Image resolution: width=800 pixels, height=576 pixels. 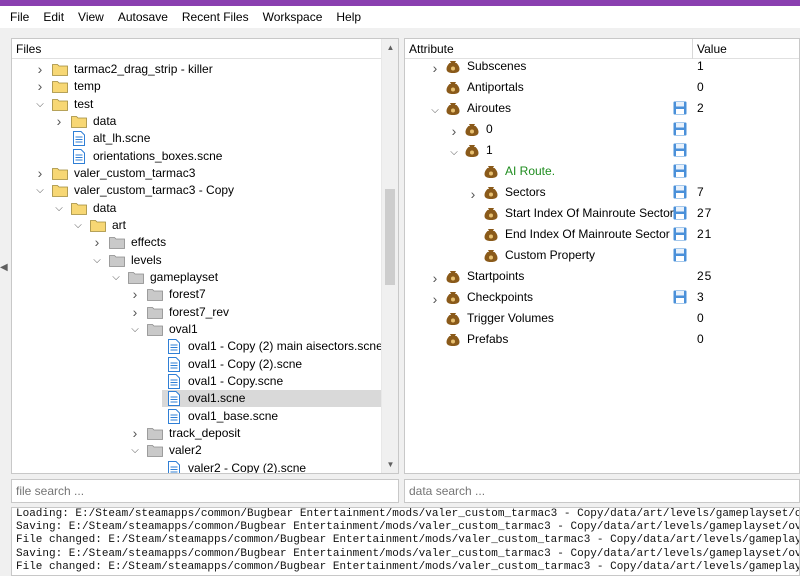 What do you see at coordinates (196, 466) in the screenshot?
I see `file-tree-item: valer2 - Copy (2).scne` at bounding box center [196, 466].